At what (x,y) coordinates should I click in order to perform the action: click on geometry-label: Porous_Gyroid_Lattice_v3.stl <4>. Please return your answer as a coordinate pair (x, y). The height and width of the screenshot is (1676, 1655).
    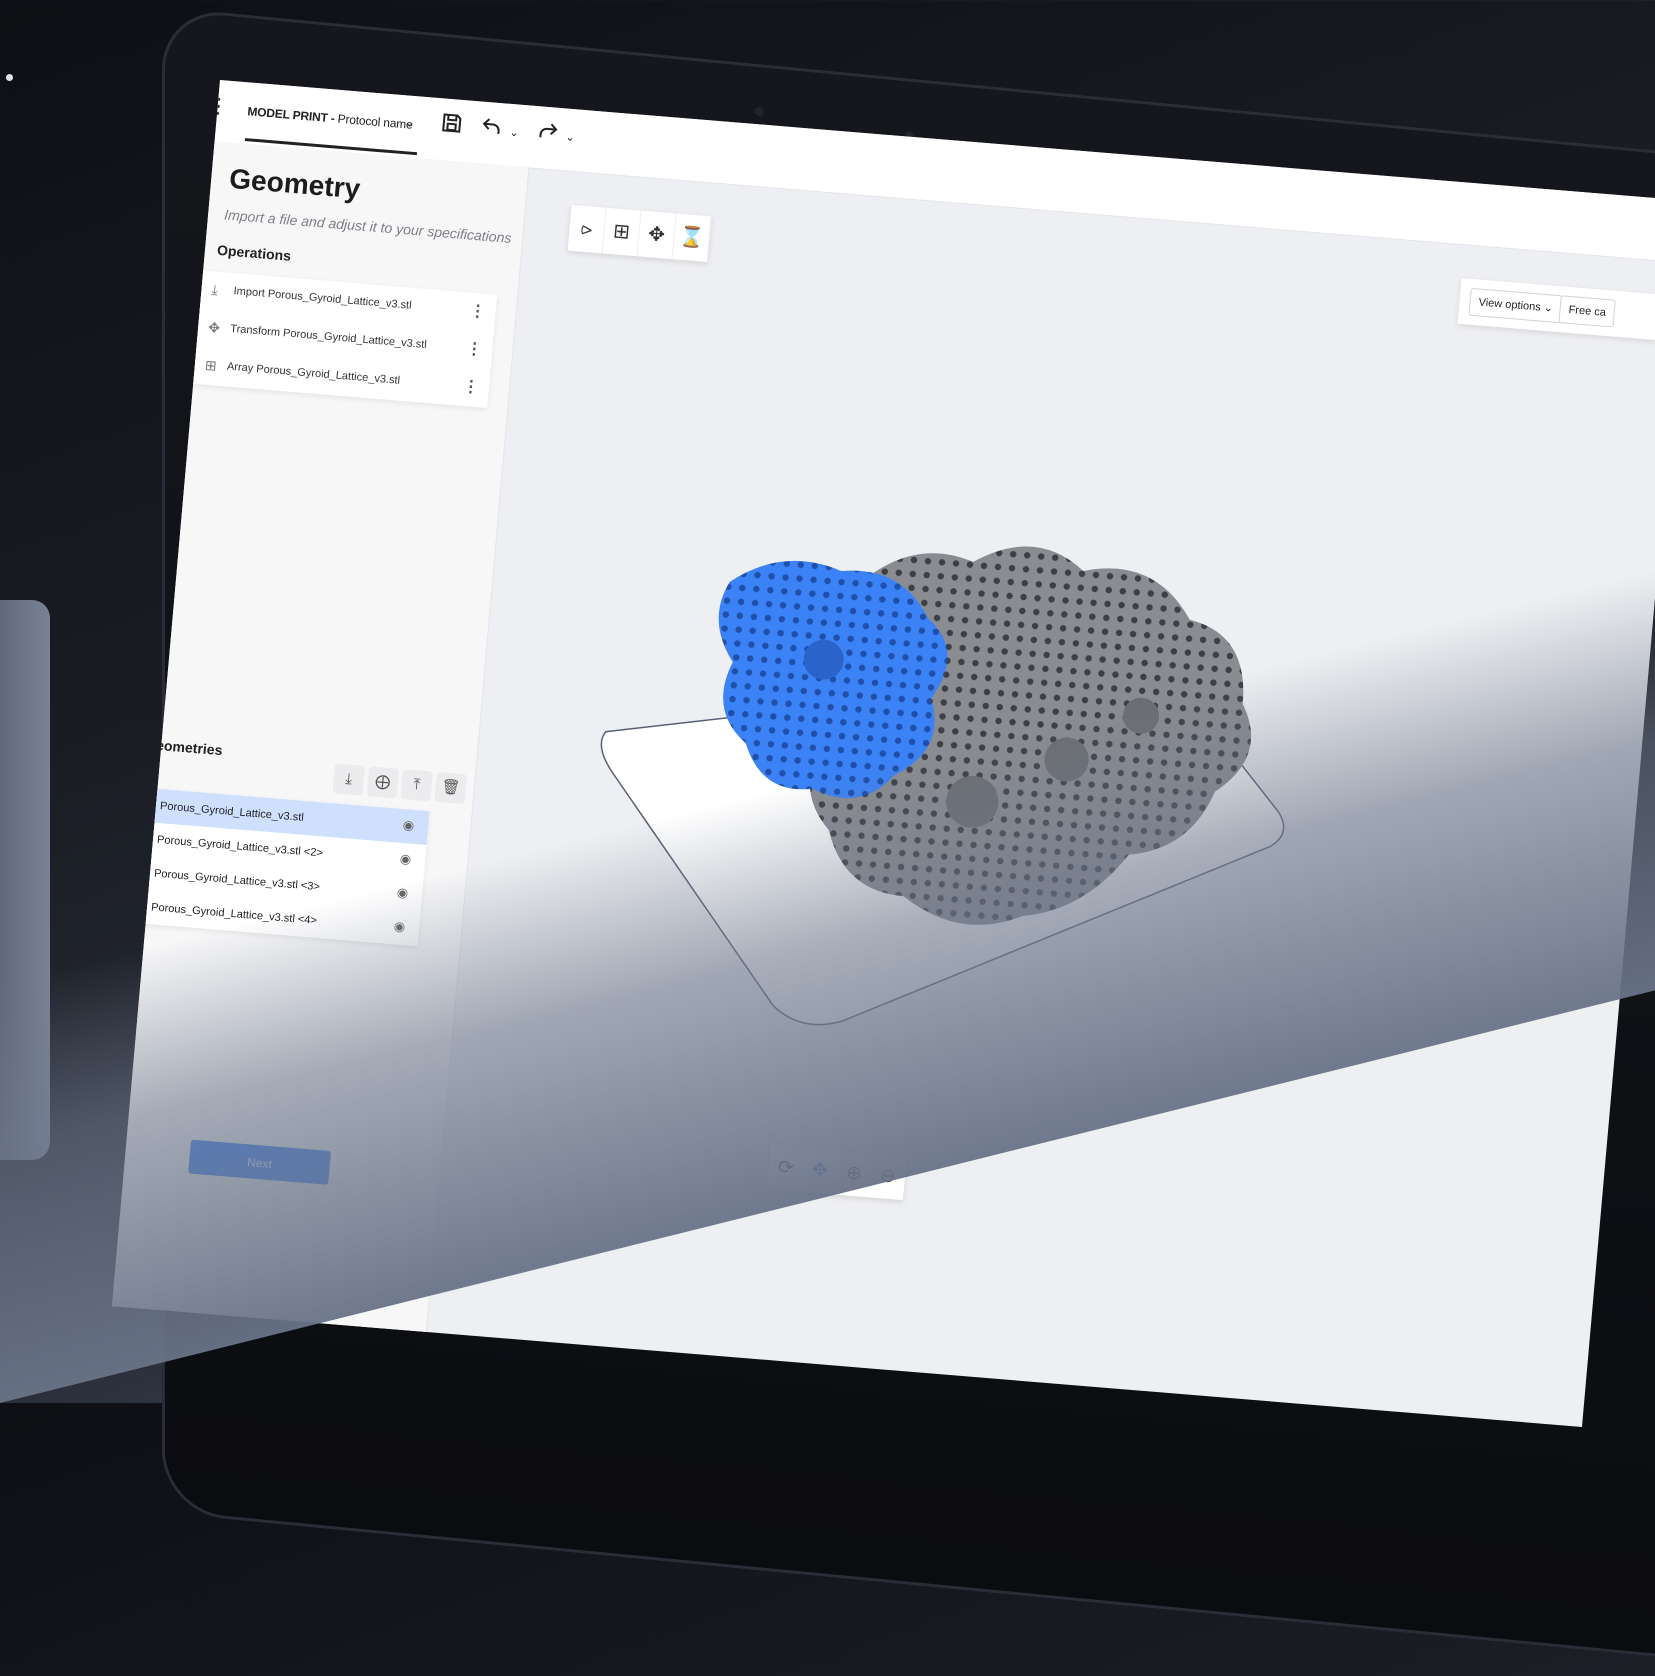
    Looking at the image, I should click on (234, 914).